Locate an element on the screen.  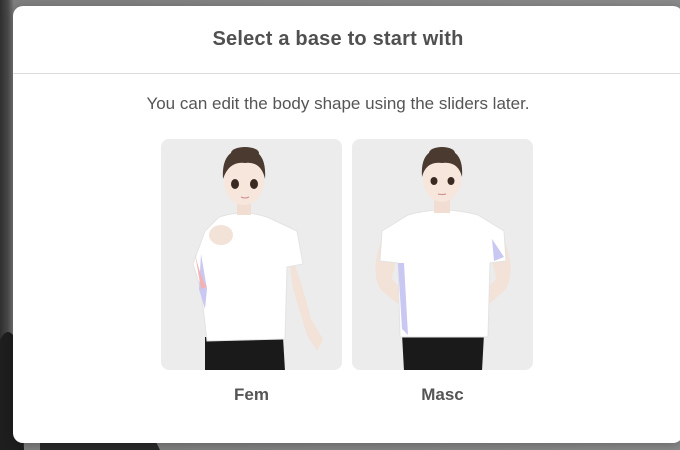
masc-option-label: Masc is located at coordinates (442, 394).